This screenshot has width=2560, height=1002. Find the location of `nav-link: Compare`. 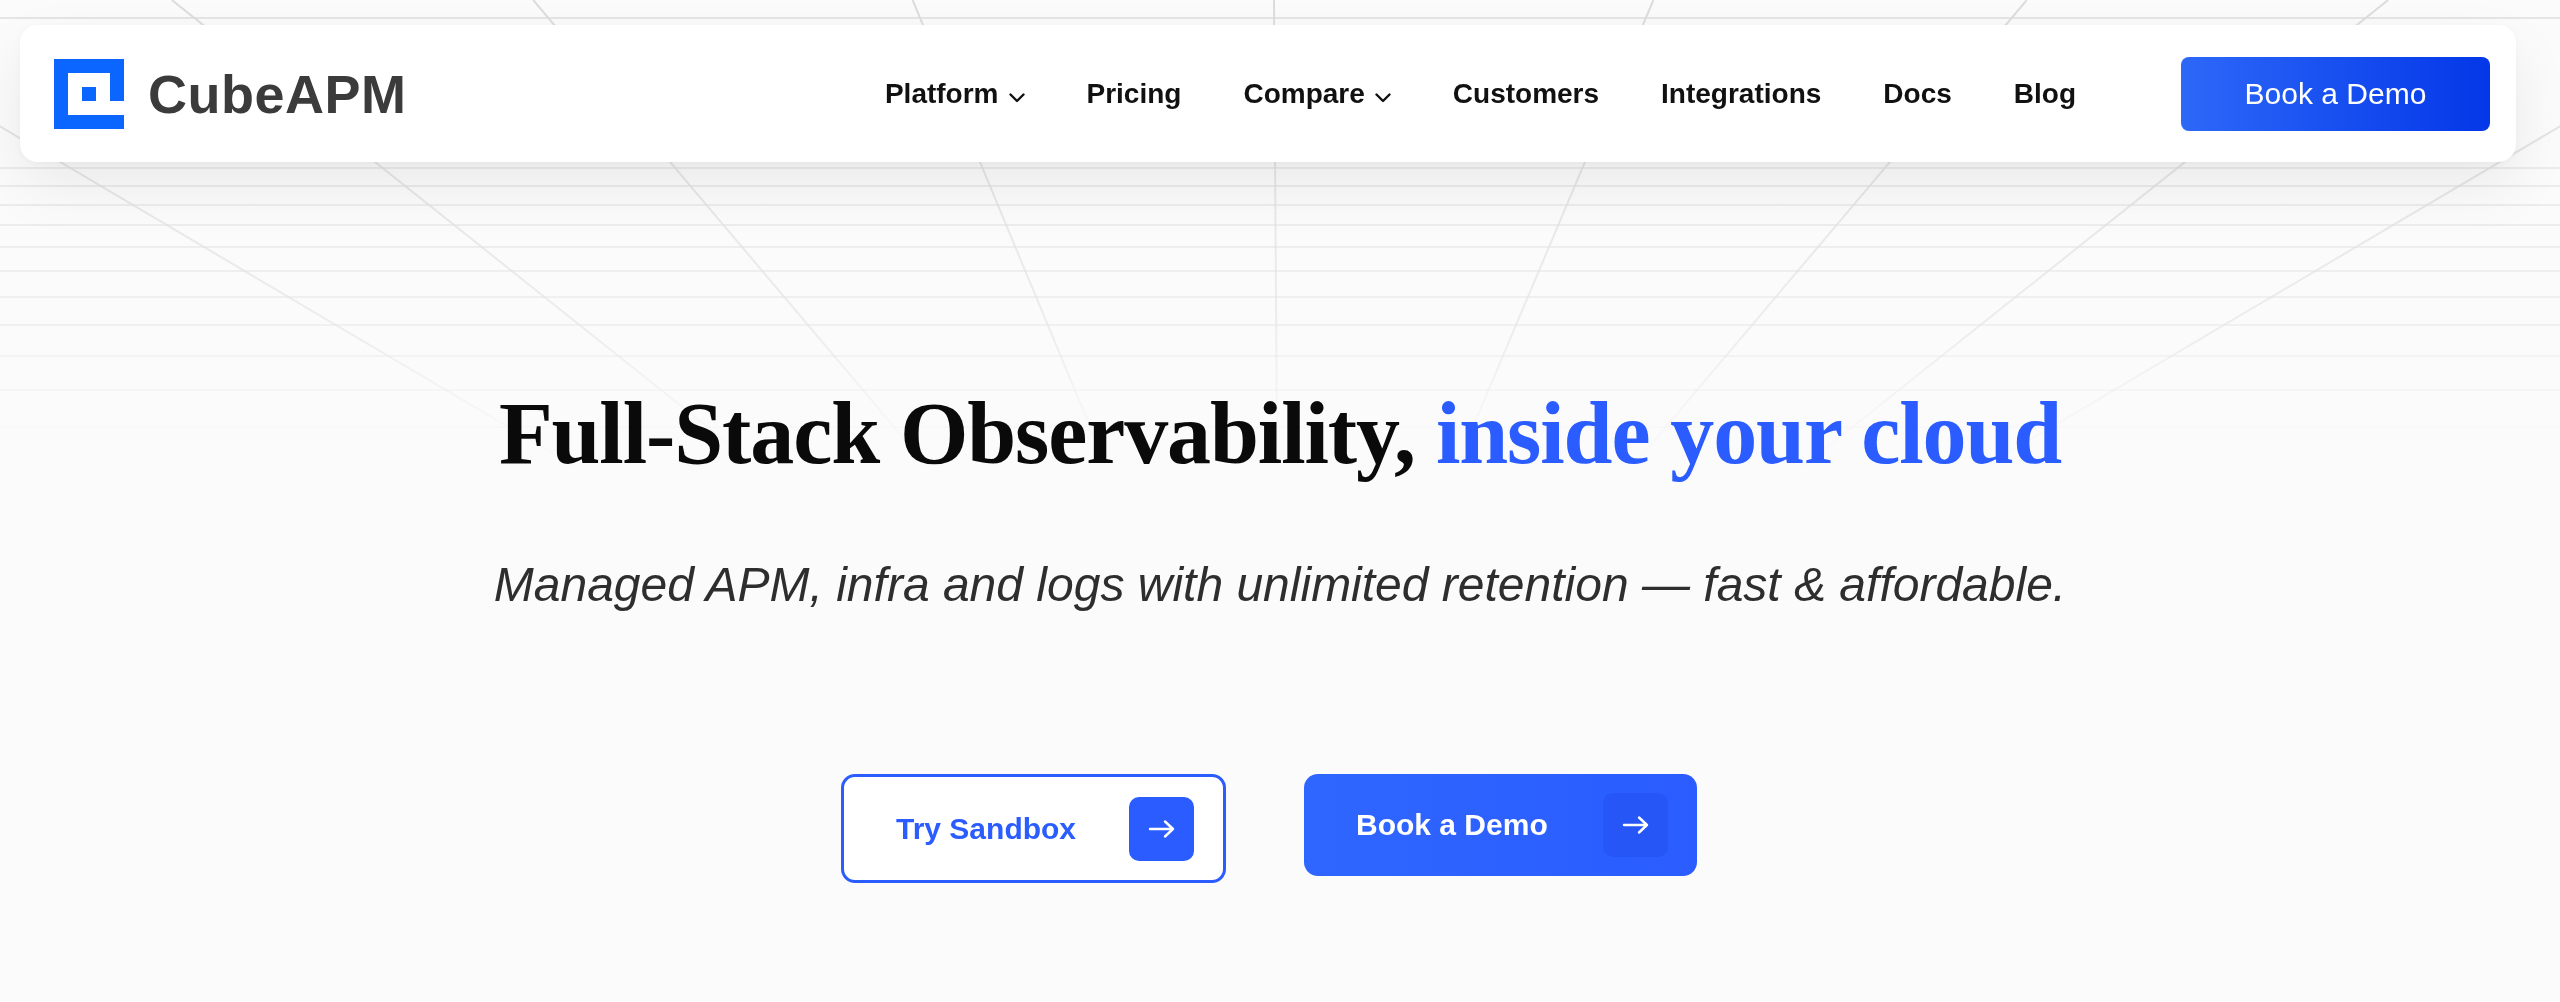

nav-link: Compare is located at coordinates (1317, 93).